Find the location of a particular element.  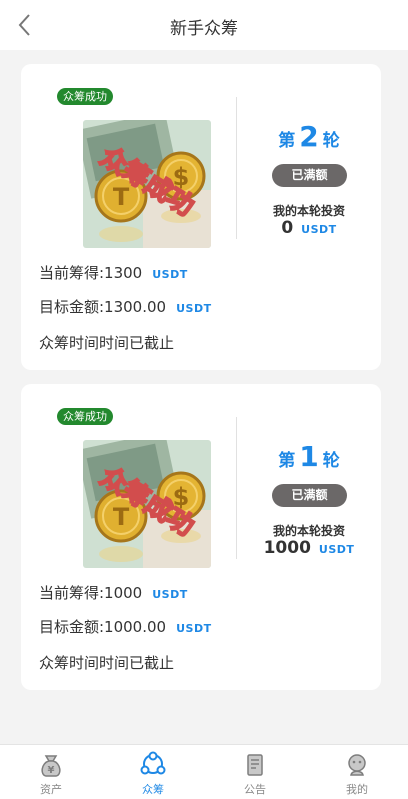

my-investment: 0 USDT is located at coordinates (309, 228).